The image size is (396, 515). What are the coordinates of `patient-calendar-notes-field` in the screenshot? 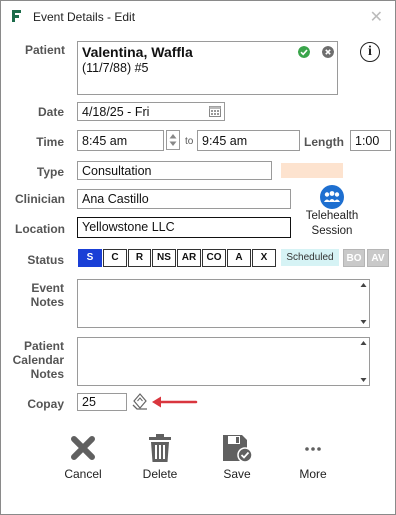 It's located at (223, 361).